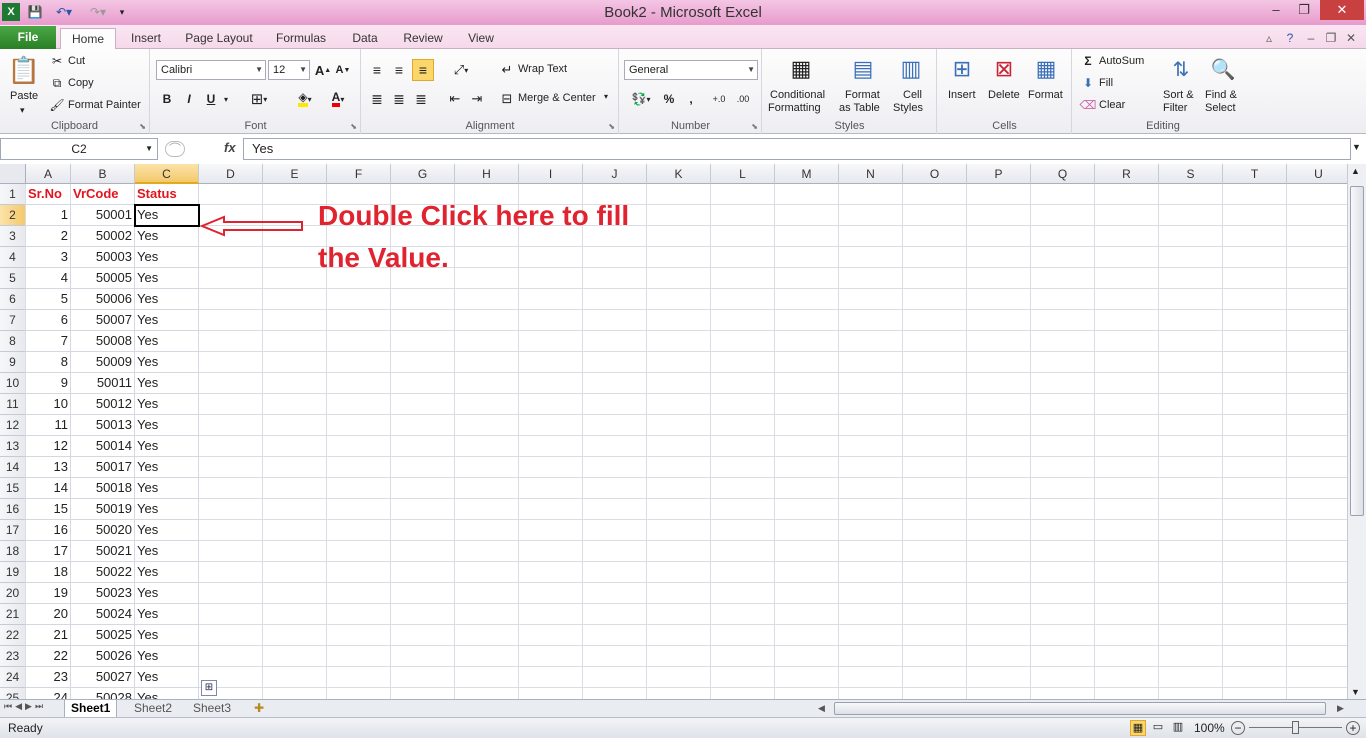 The height and width of the screenshot is (738, 1366). What do you see at coordinates (48, 488) in the screenshot?
I see `cell: 14` at bounding box center [48, 488].